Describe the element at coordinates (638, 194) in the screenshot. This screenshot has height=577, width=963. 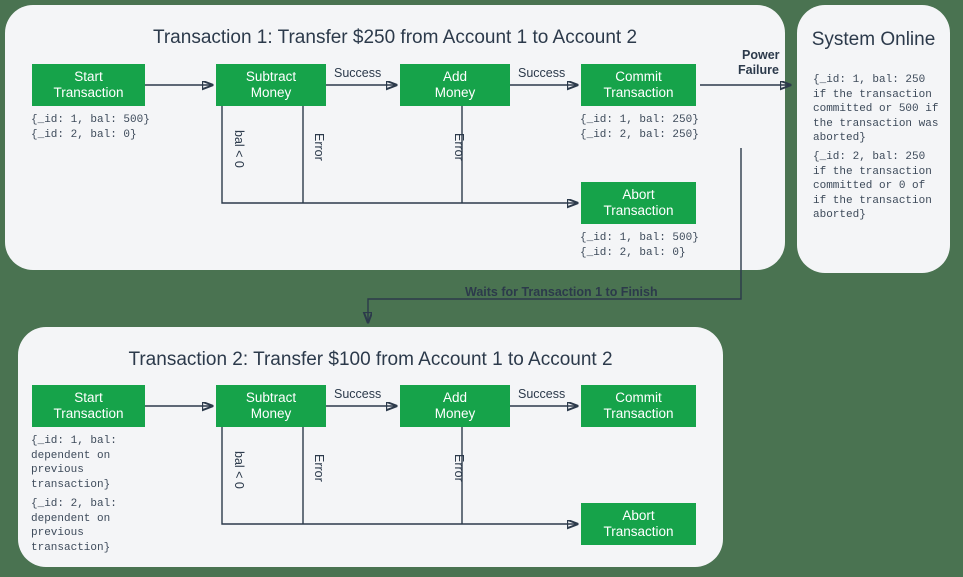
I see `p1-abort-label-line1: Abort` at that location.